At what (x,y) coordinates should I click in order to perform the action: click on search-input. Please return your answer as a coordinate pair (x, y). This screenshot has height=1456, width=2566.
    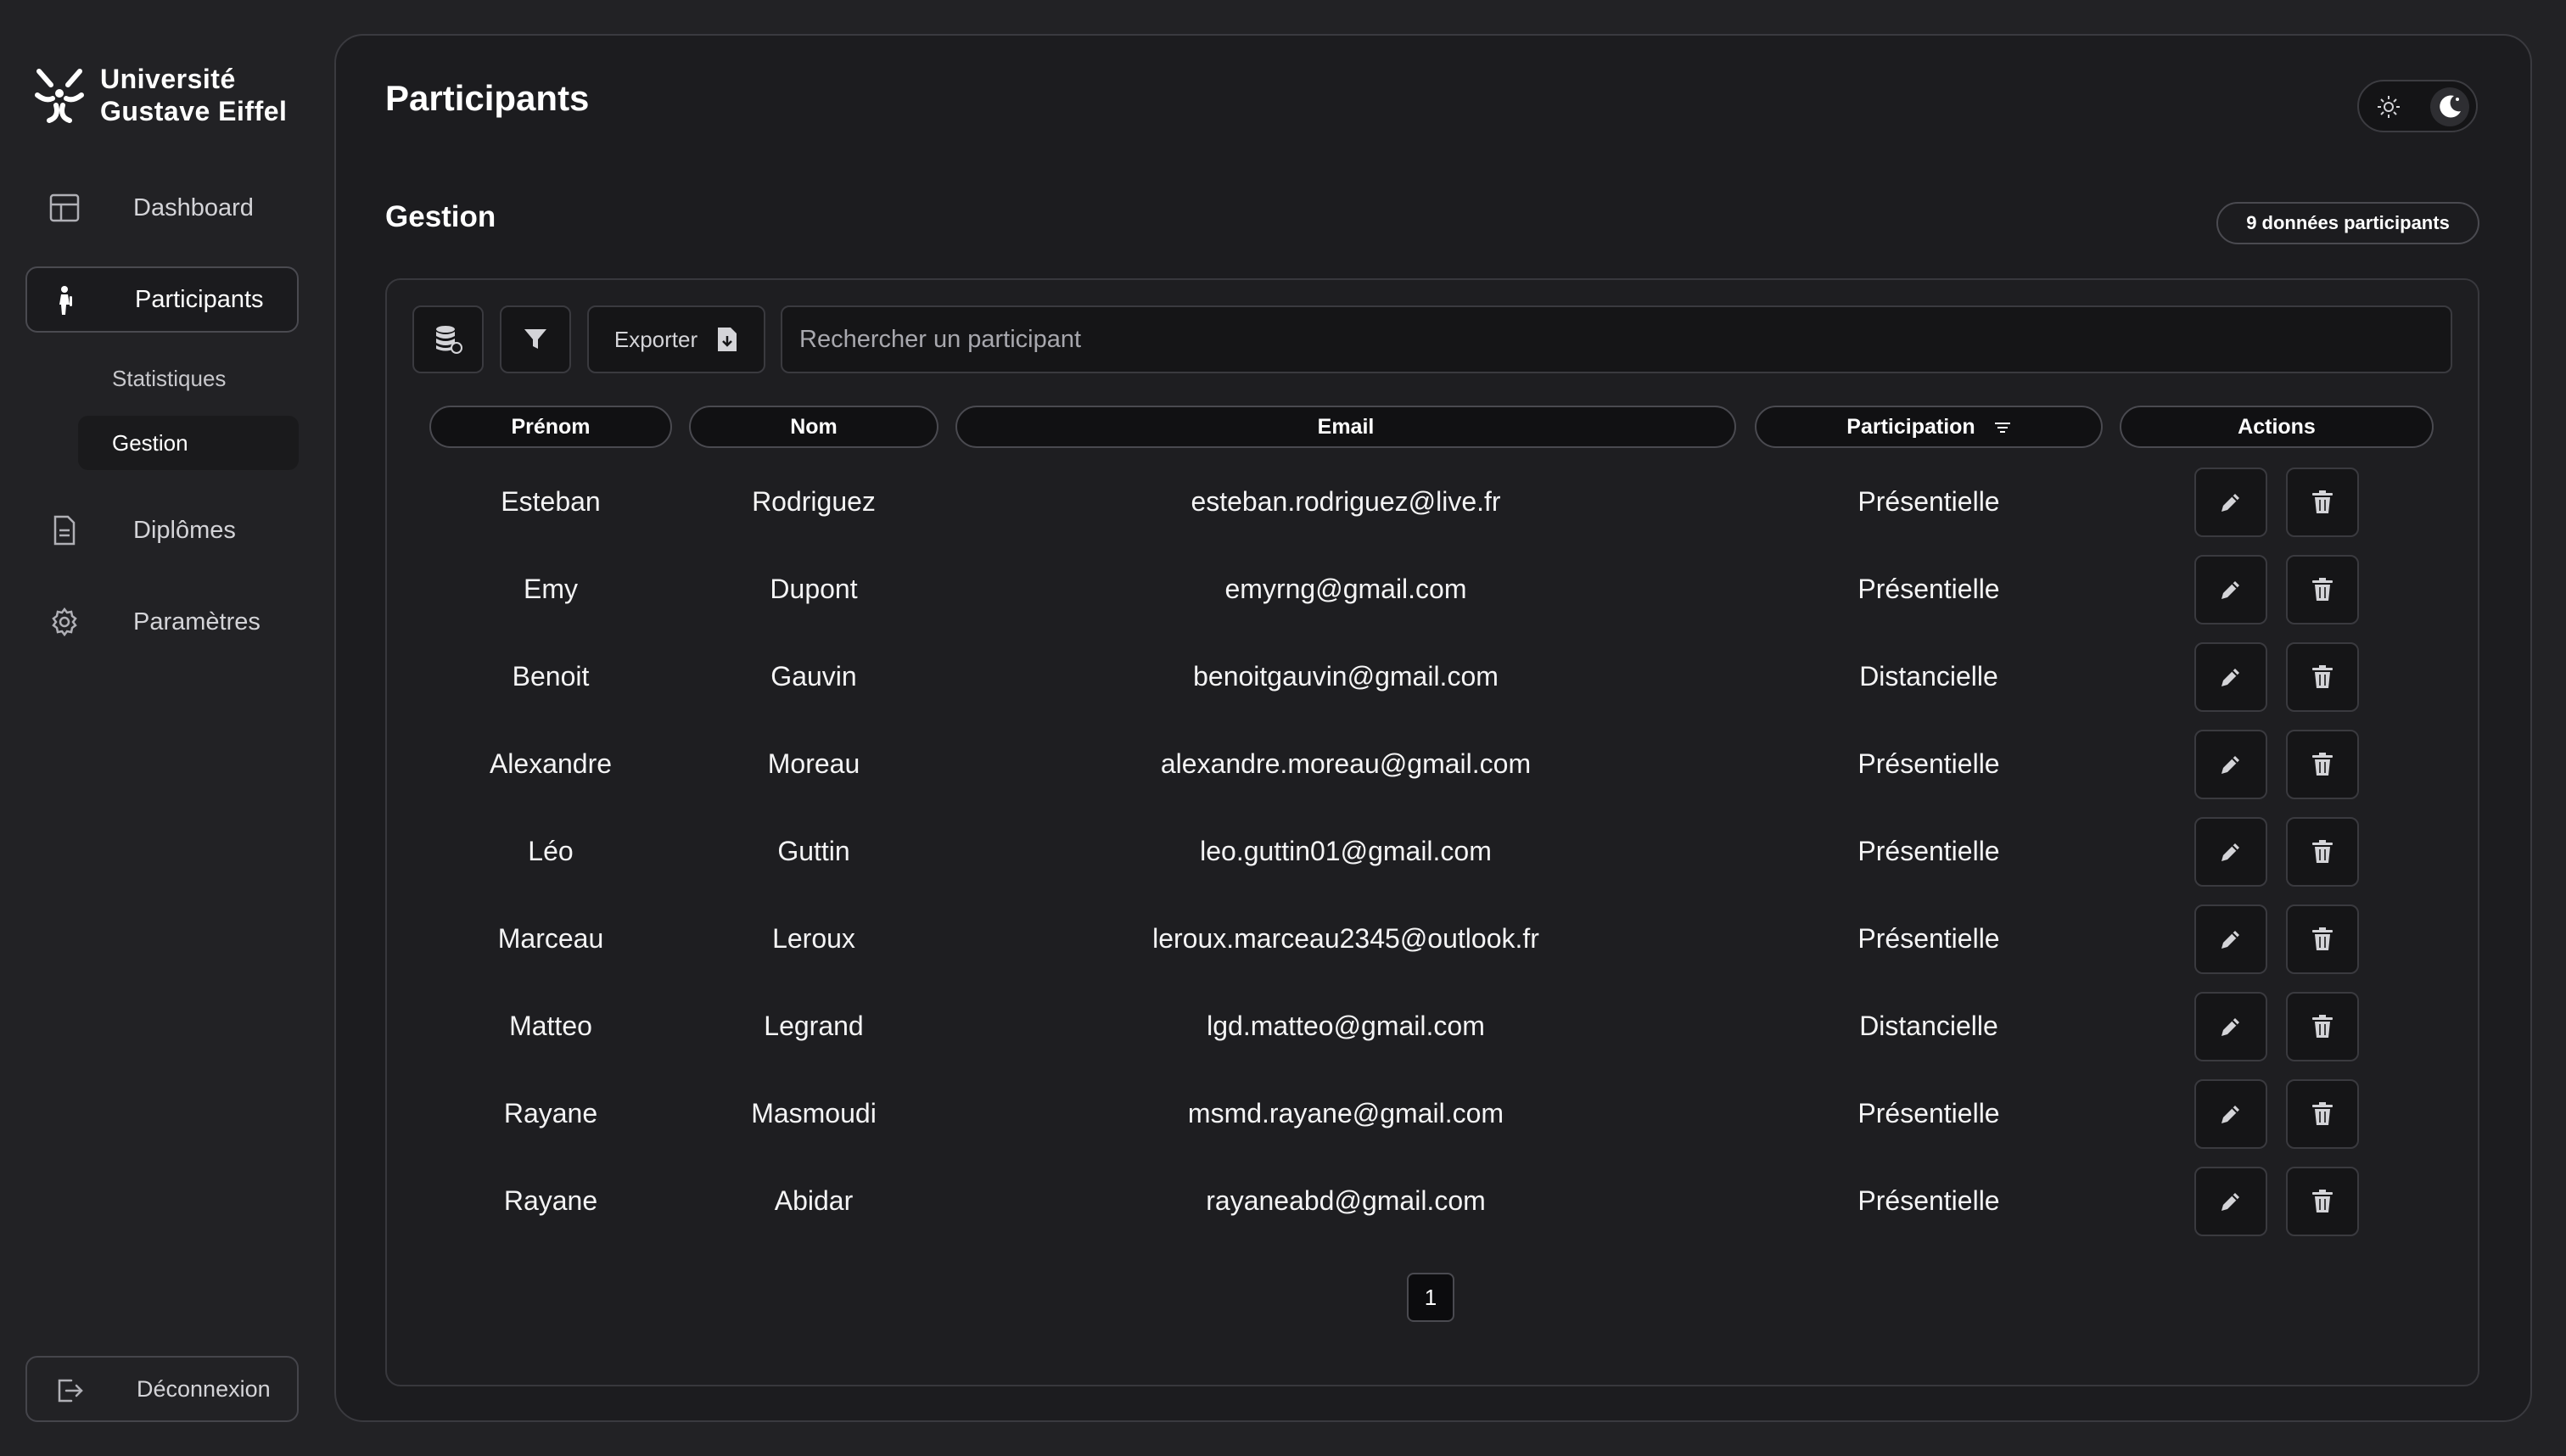
    Looking at the image, I should click on (1616, 339).